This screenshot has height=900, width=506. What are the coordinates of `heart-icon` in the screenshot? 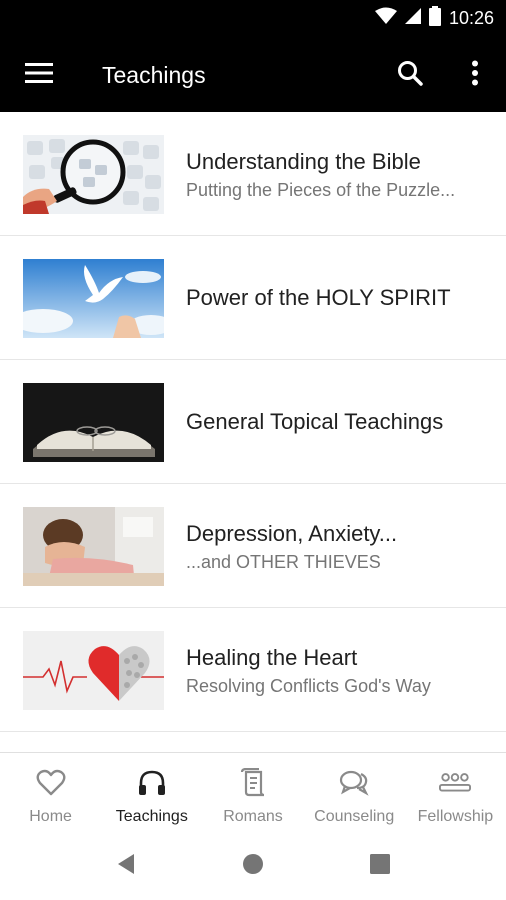 It's located at (51, 783).